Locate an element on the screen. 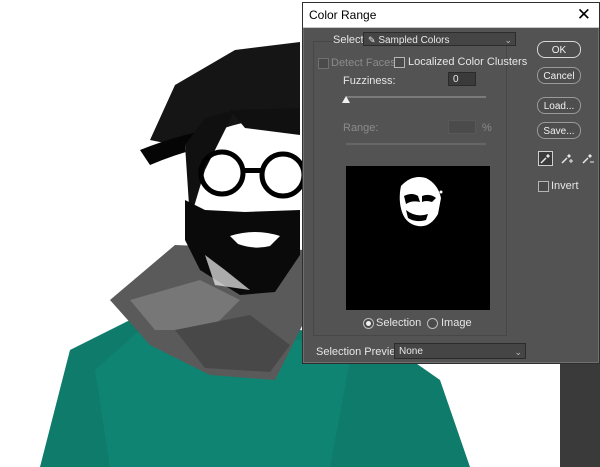  select-value: Sampled Colors is located at coordinates (414, 40).